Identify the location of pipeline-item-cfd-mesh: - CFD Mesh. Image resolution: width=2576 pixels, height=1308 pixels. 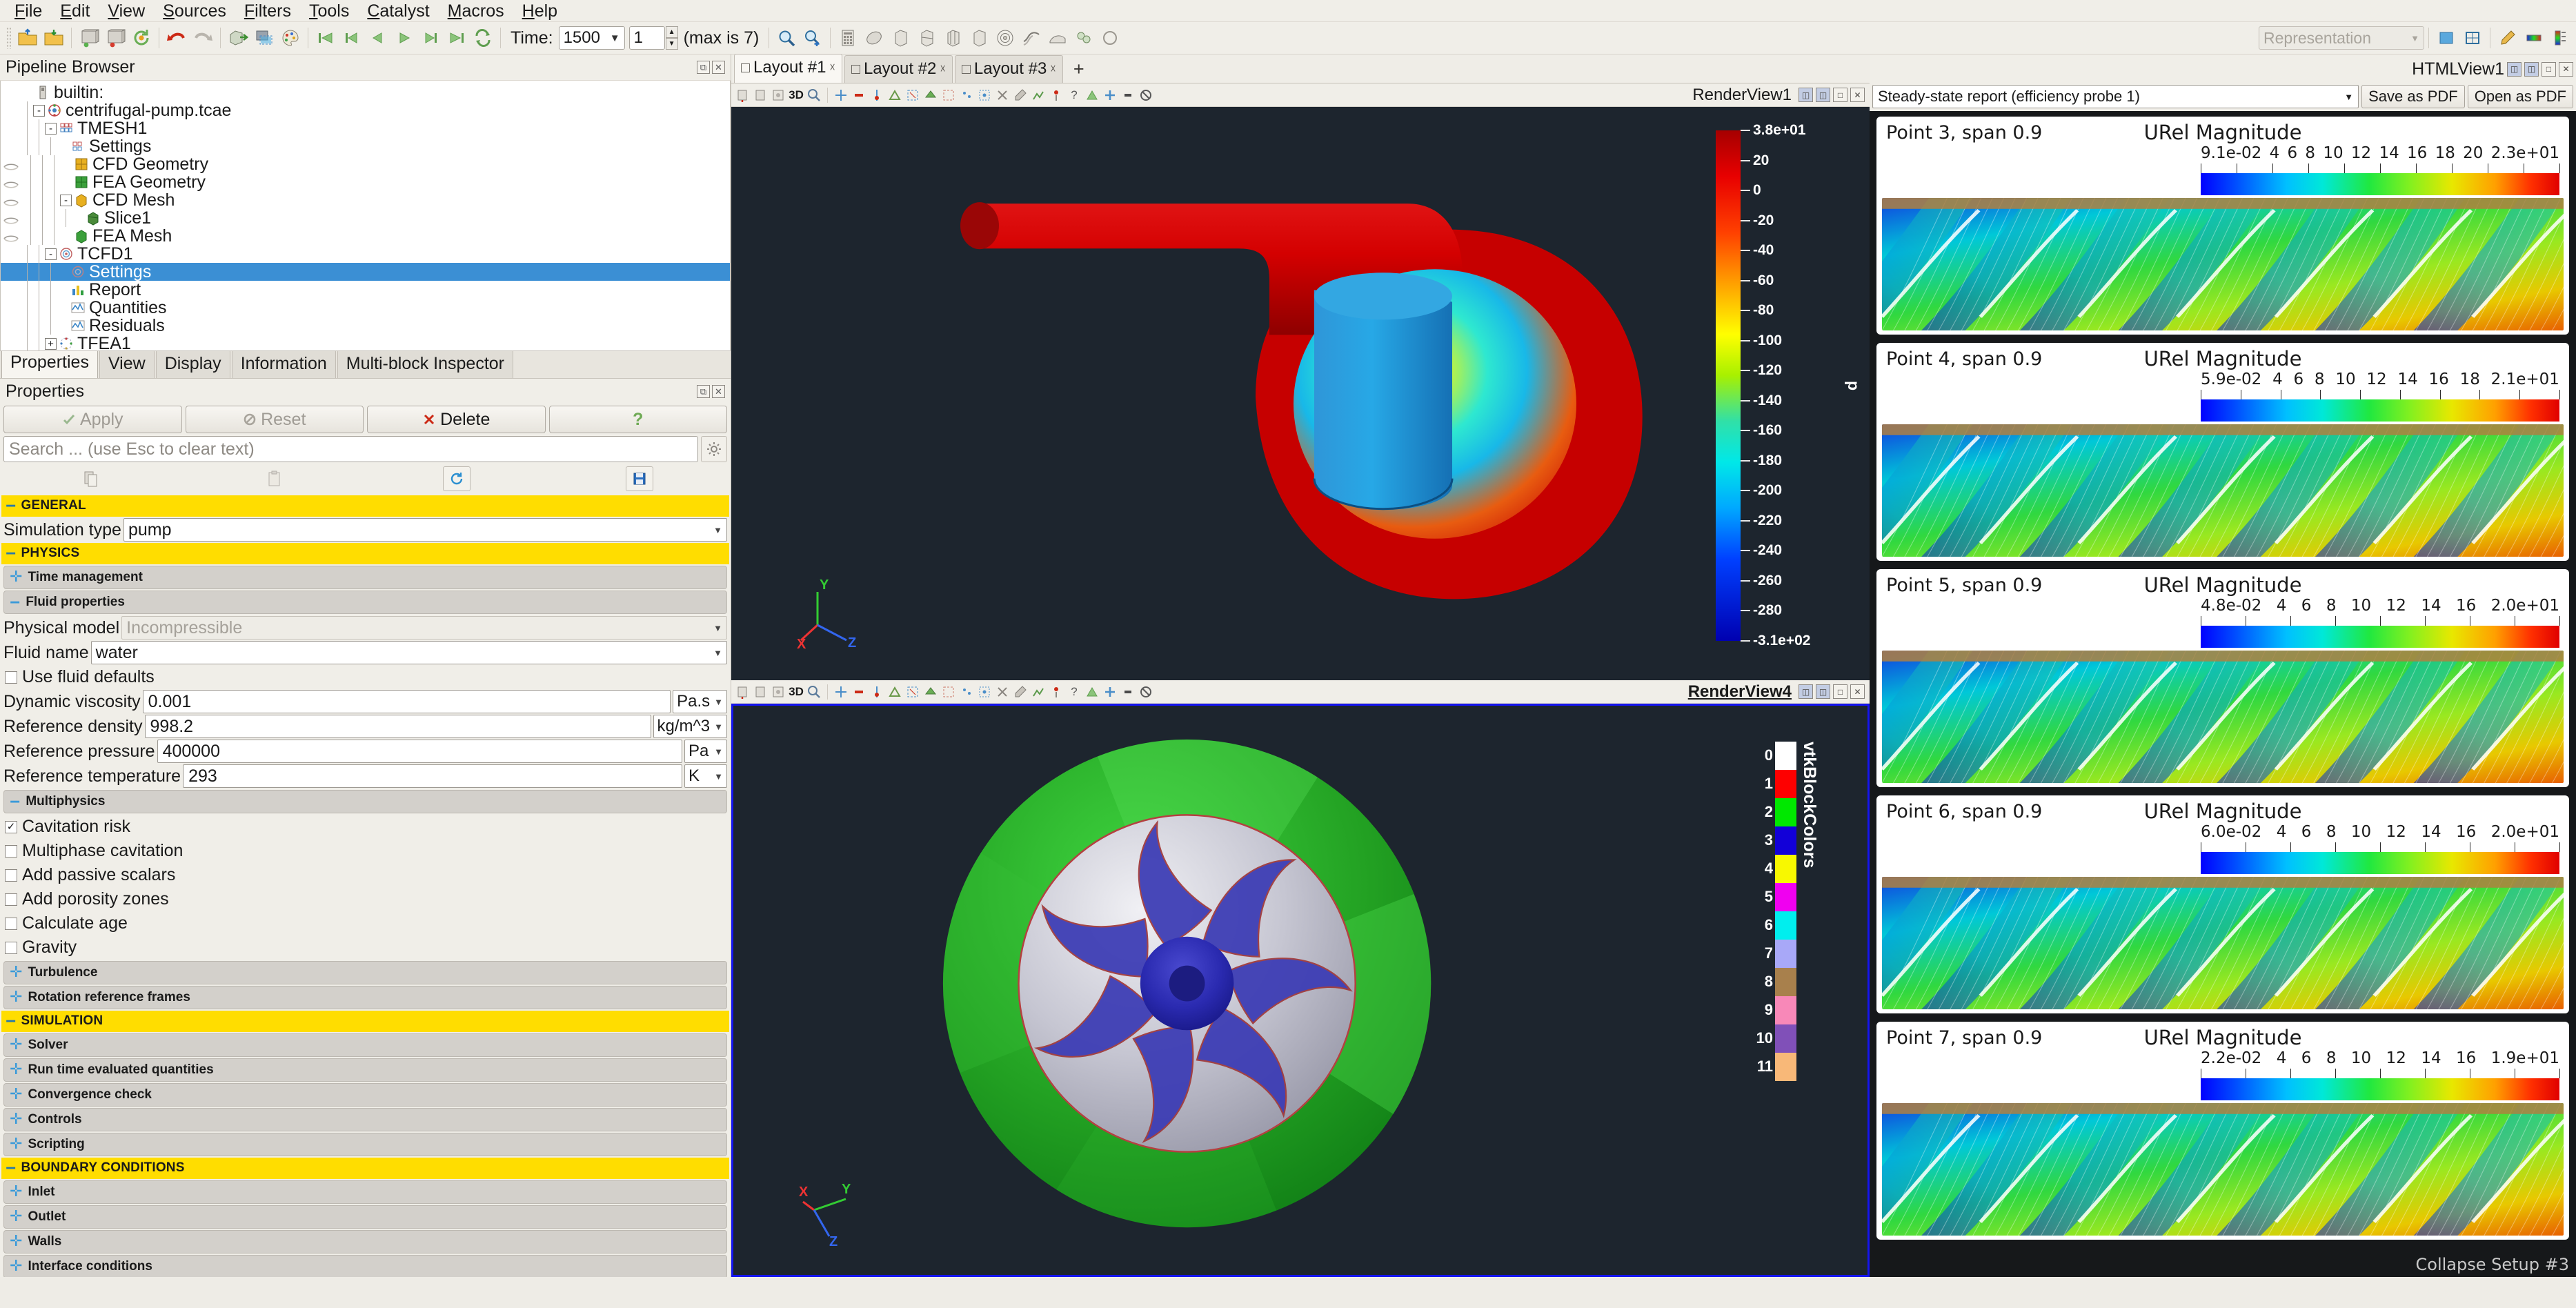
(365, 200).